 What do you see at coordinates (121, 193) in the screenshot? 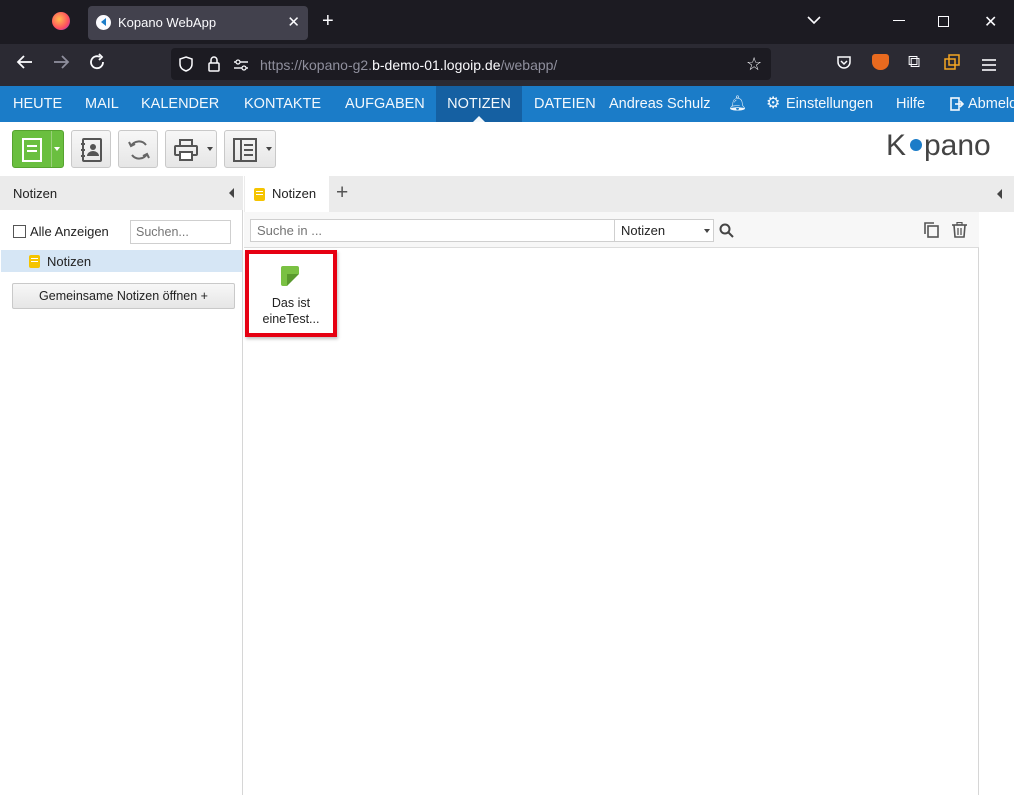
I see `left-panel-header: Notizen` at bounding box center [121, 193].